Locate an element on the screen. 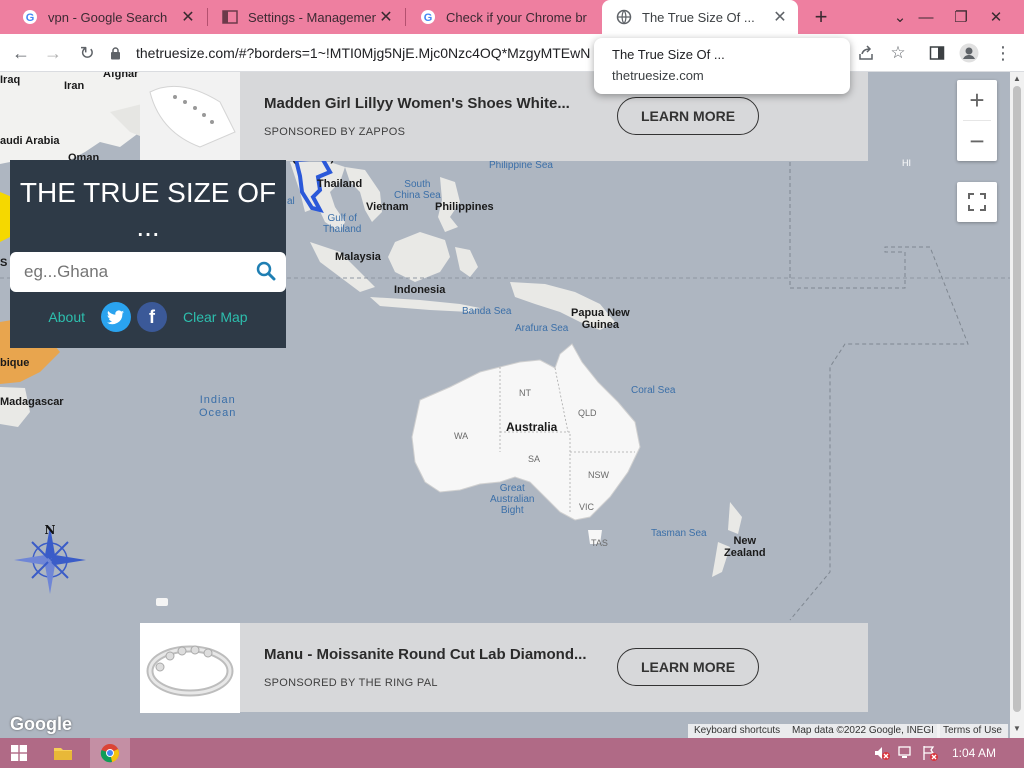 The height and width of the screenshot is (768, 1024). close-window-icon: ✕ is located at coordinates (996, 17).